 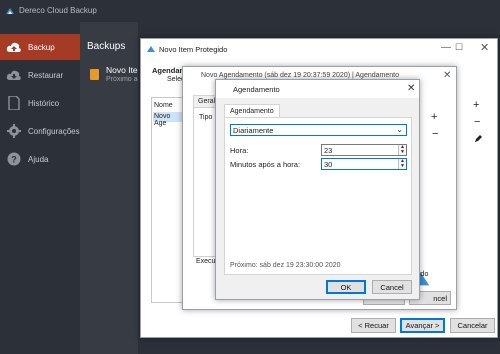 I want to click on sidebar-item-label: Ajuda, so click(x=38, y=159).